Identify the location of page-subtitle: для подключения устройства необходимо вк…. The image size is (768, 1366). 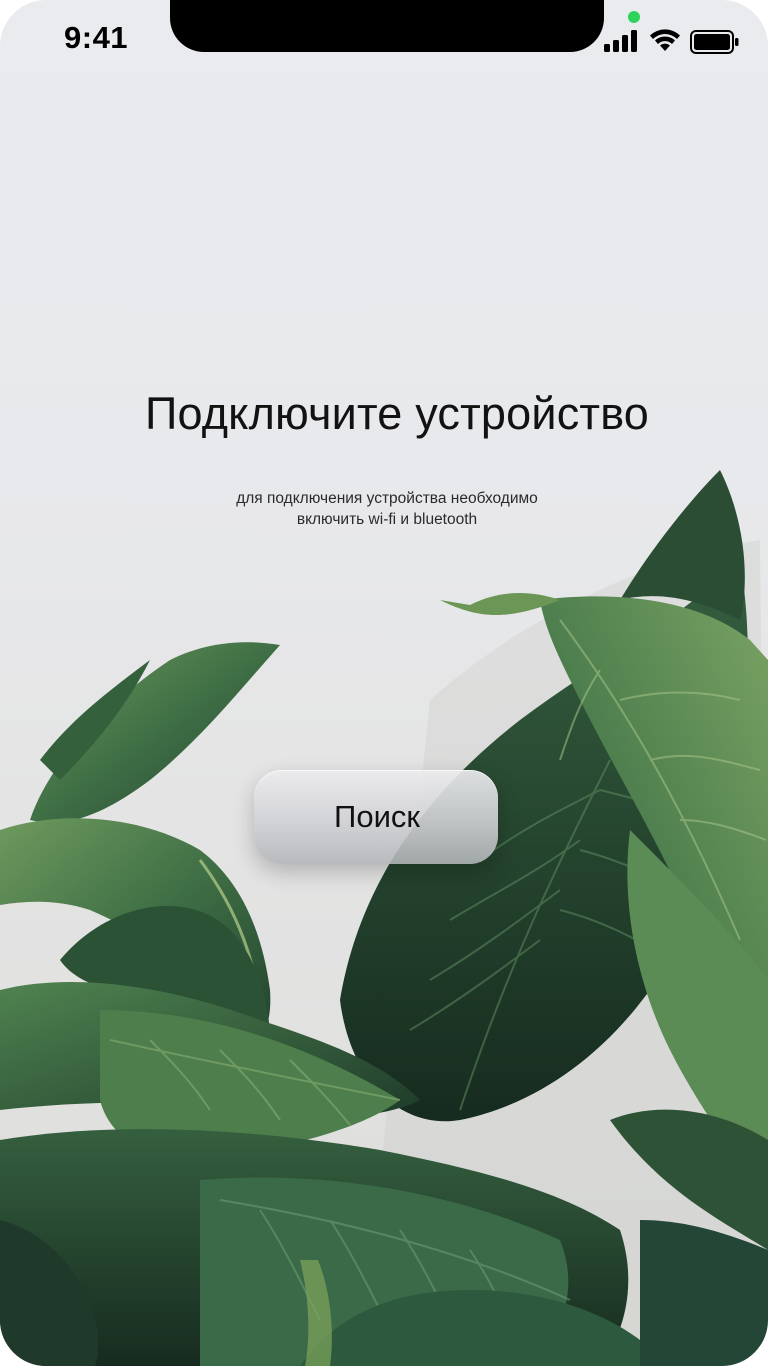
(384, 509).